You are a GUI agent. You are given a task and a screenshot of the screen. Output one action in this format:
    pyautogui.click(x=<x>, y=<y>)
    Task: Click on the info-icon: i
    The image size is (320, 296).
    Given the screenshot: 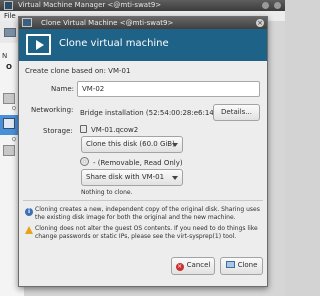 What is the action you would take?
    pyautogui.click(x=29, y=212)
    